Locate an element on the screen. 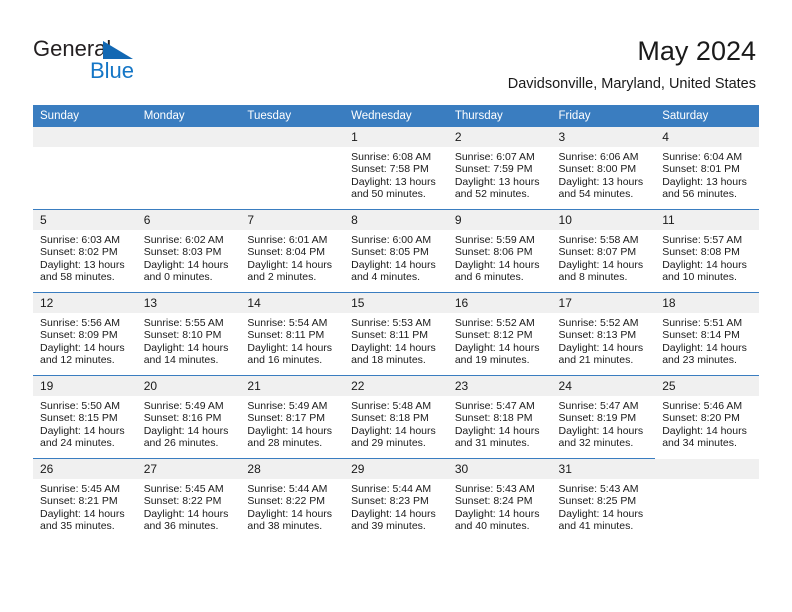  sunrise-text: Sunrise: 5:59 AM is located at coordinates (494, 240).